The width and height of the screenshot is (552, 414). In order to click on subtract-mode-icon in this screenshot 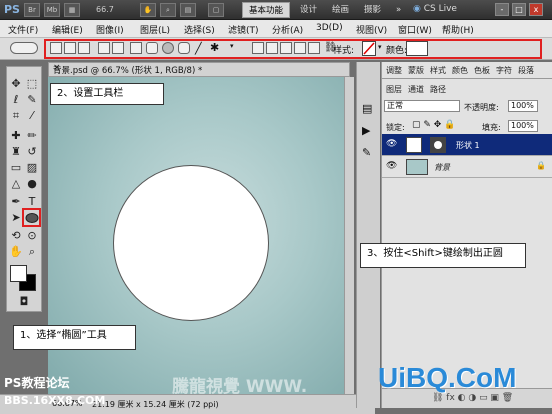, I will do `click(286, 48)`.